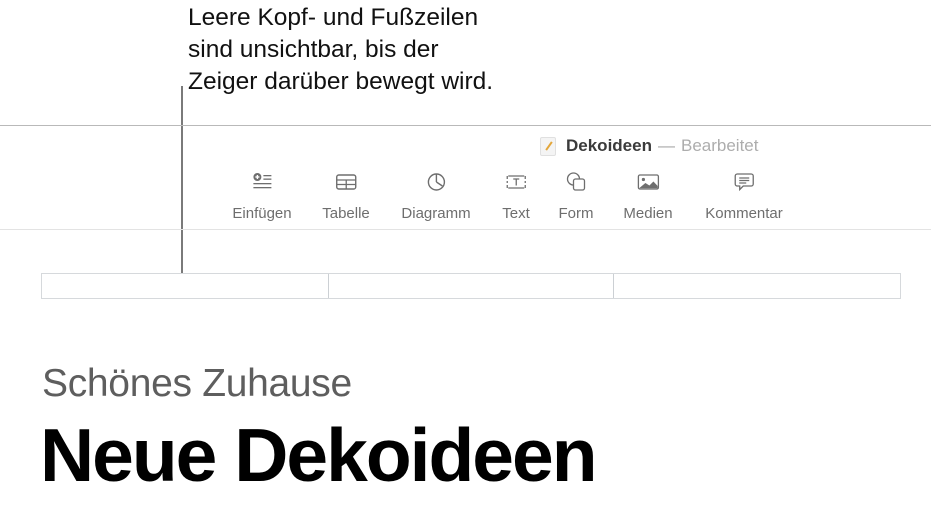 This screenshot has width=931, height=532. I want to click on callout-leader-line, so click(182, 179).